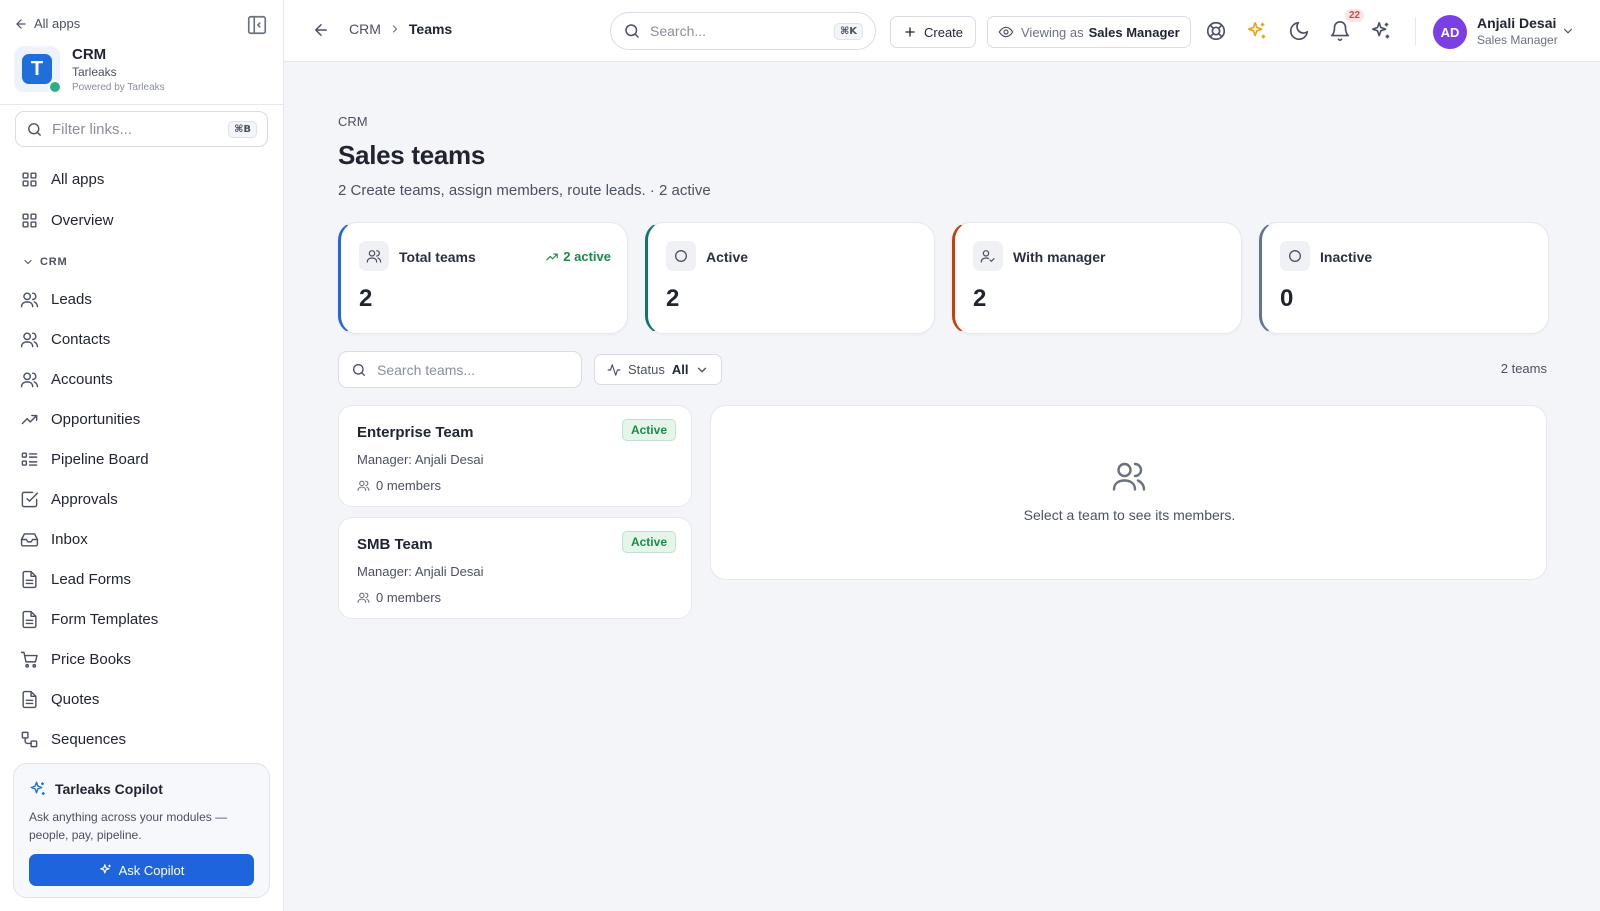 The height and width of the screenshot is (911, 1600). Describe the element at coordinates (420, 459) in the screenshot. I see `team-manager: Manager: Anjali Desai` at that location.